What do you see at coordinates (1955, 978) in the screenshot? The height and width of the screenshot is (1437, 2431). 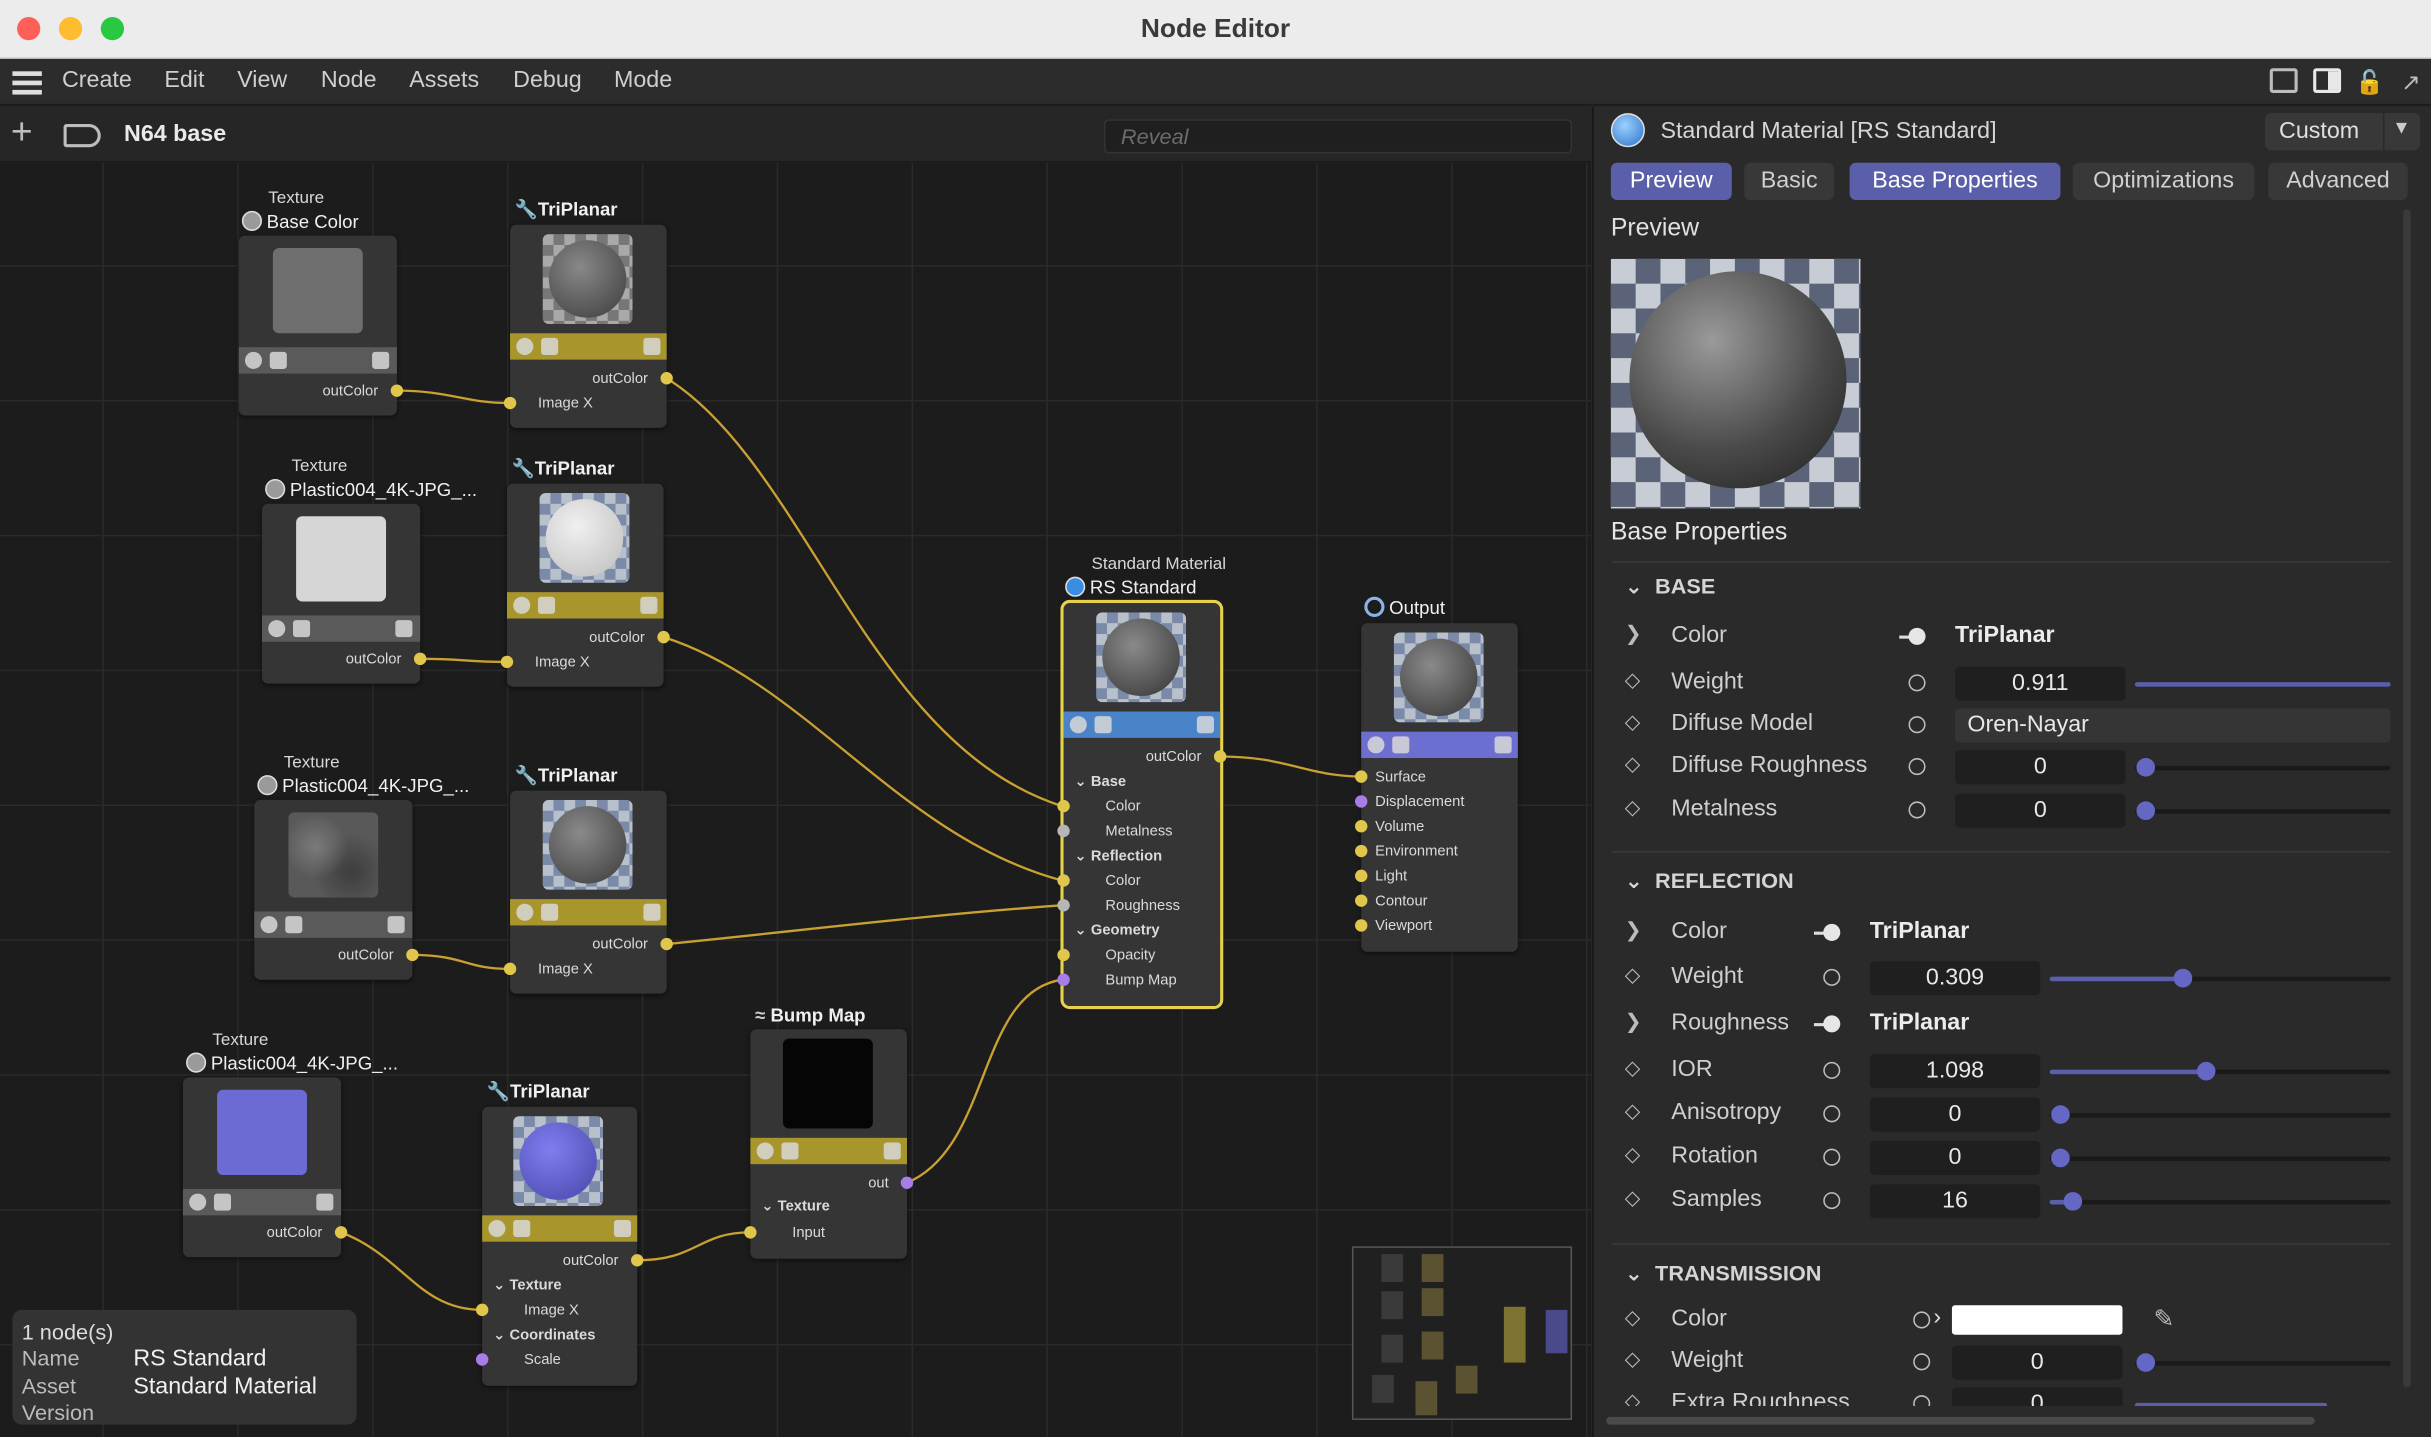 I see `refl-weight-field: 0.309` at bounding box center [1955, 978].